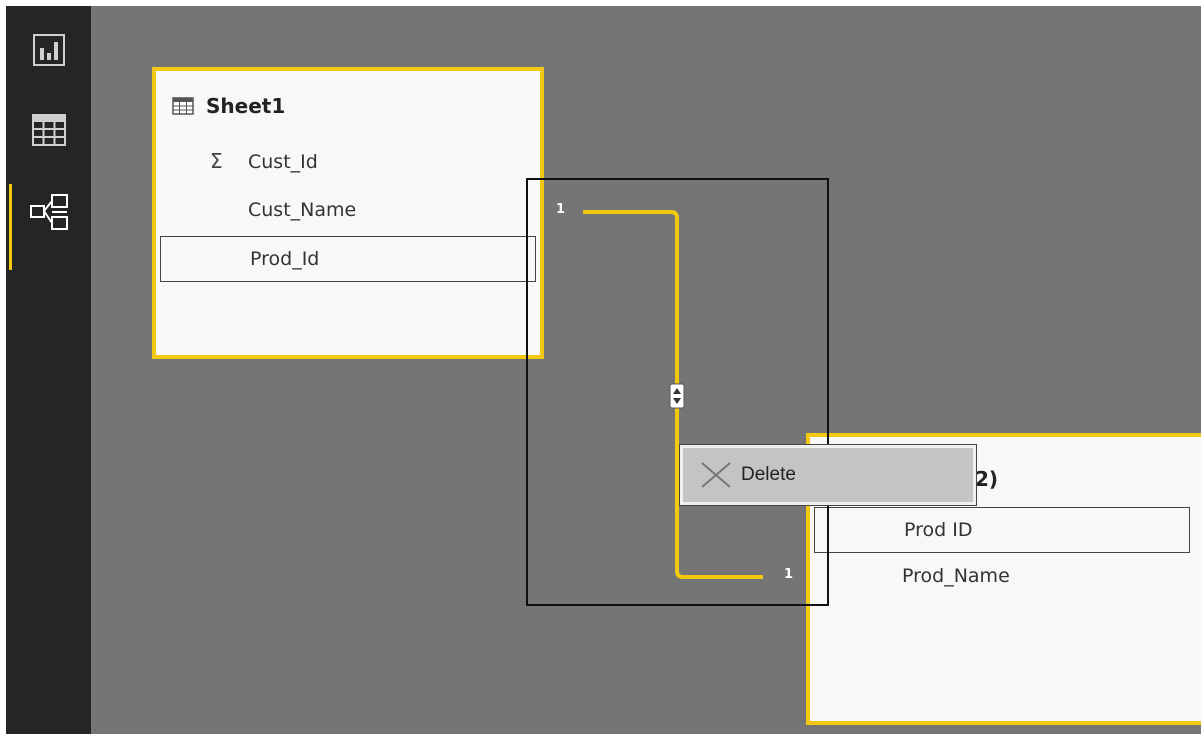 This screenshot has width=1201, height=734. Describe the element at coordinates (716, 475) in the screenshot. I see `close-x-icon` at that location.